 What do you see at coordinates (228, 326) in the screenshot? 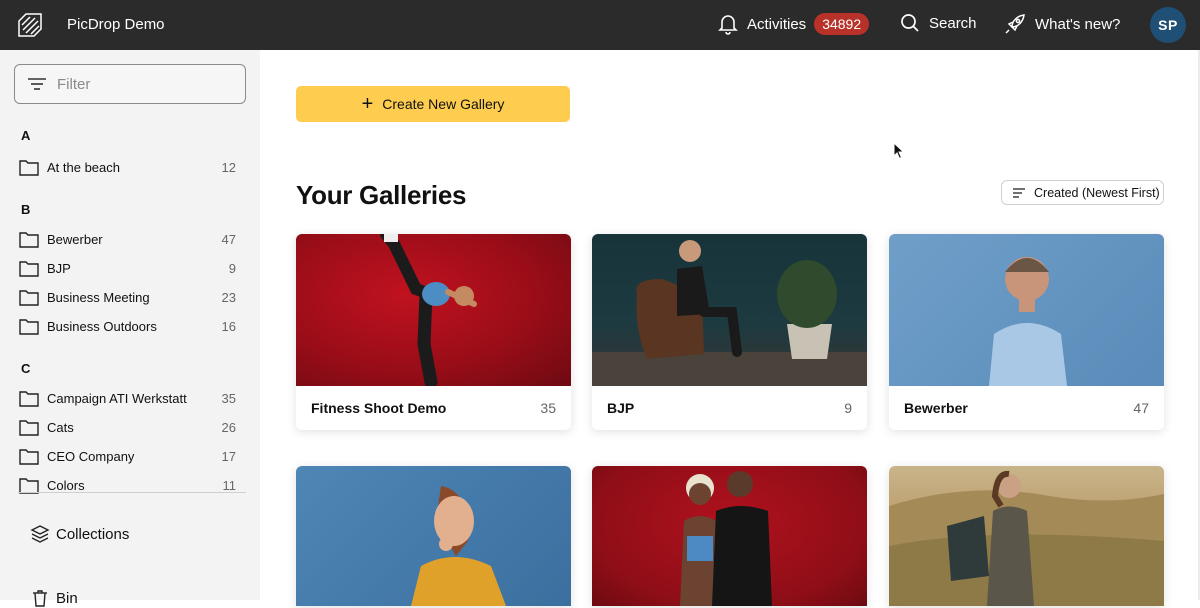
I see `sidebar-item-count: 16` at bounding box center [228, 326].